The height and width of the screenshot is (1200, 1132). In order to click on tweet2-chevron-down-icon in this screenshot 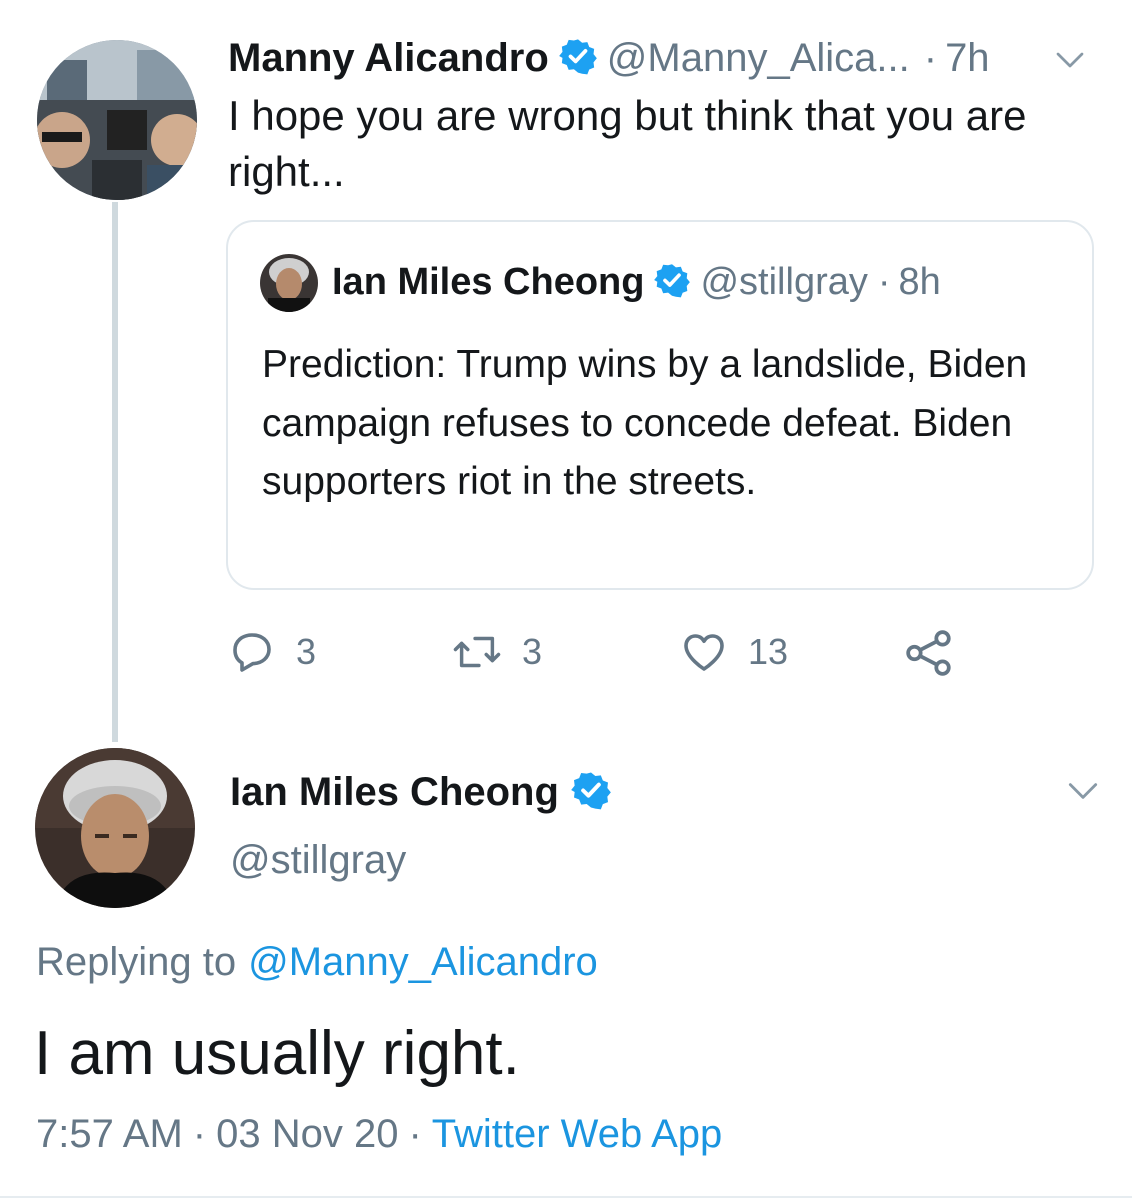, I will do `click(1083, 791)`.